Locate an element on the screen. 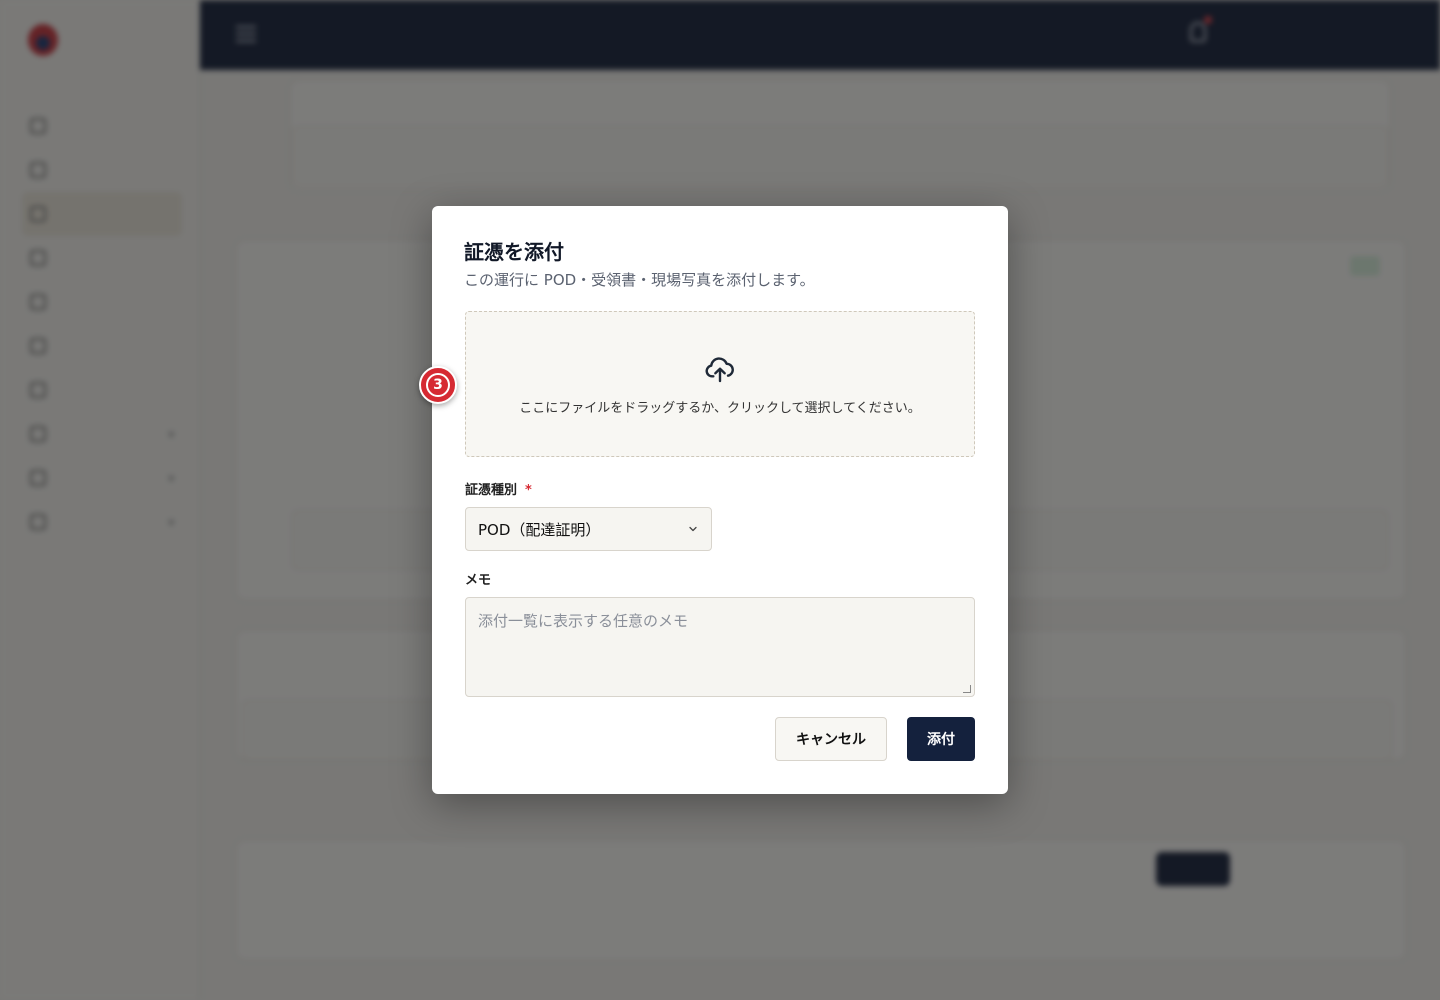 The width and height of the screenshot is (1440, 1000). evidence-type-select: POD（配達証明） is located at coordinates (588, 529).